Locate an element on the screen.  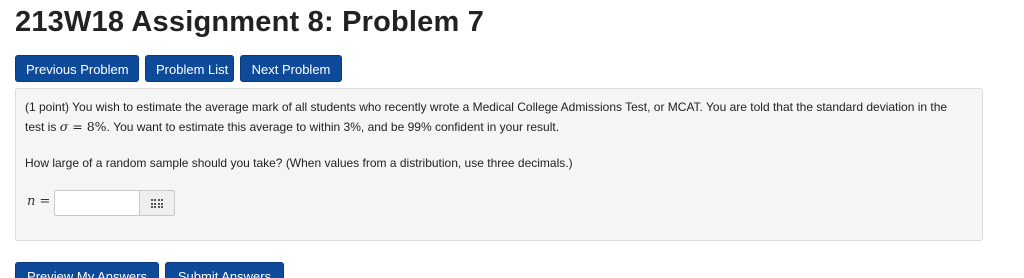
problem-points: (1 point) is located at coordinates (47, 107).